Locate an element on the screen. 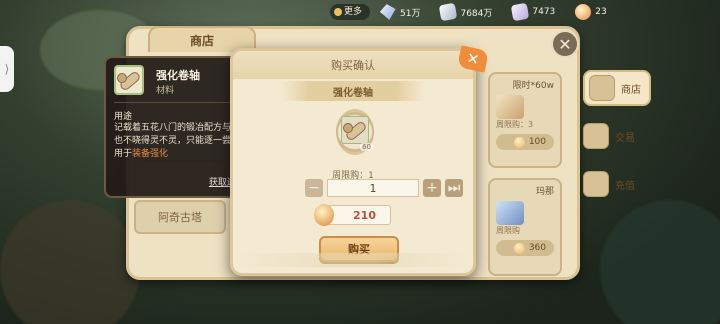 The height and width of the screenshot is (324, 720). shop-sidebar: 商店 交易 充值 is located at coordinates (617, 142).